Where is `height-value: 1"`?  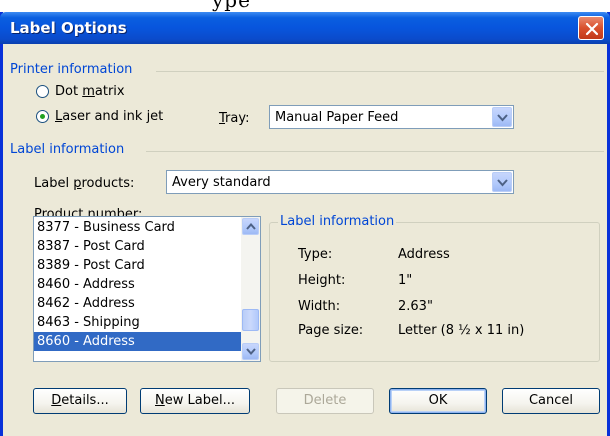
height-value: 1" is located at coordinates (405, 280).